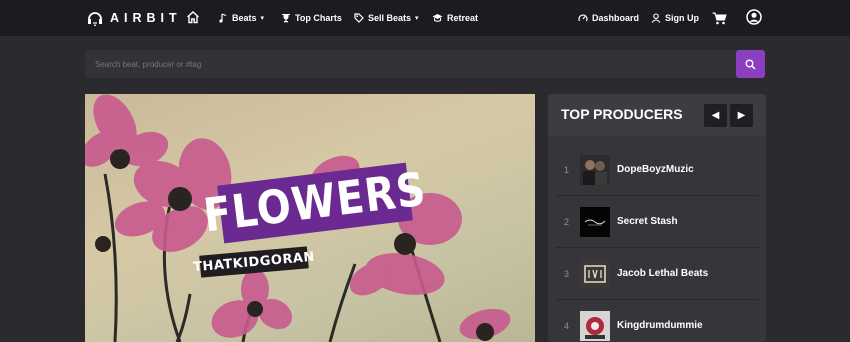 This screenshot has width=850, height=342. What do you see at coordinates (567, 326) in the screenshot?
I see `producer-rank: 4` at bounding box center [567, 326].